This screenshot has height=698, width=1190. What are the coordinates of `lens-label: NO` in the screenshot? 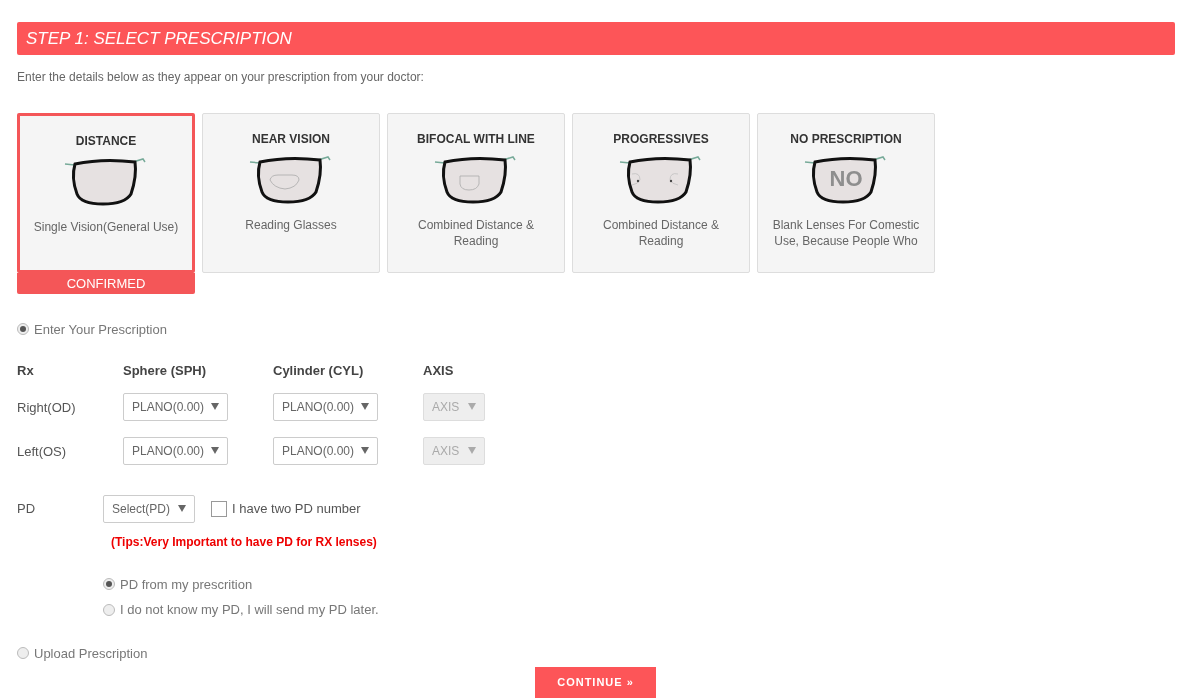 It's located at (846, 178).